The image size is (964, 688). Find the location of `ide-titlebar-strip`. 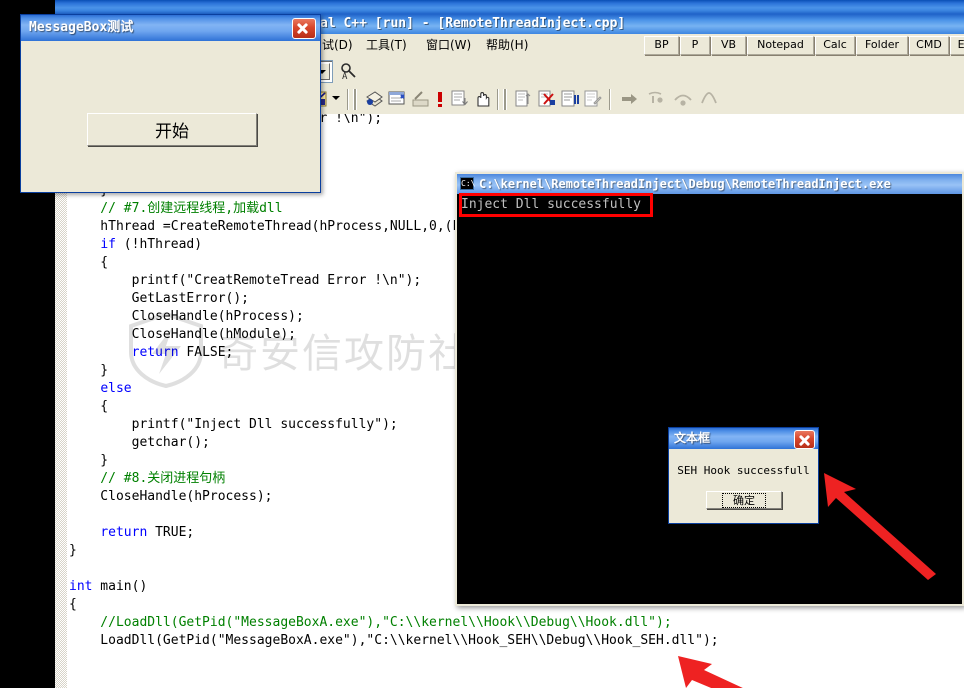

ide-titlebar-strip is located at coordinates (509, 7).